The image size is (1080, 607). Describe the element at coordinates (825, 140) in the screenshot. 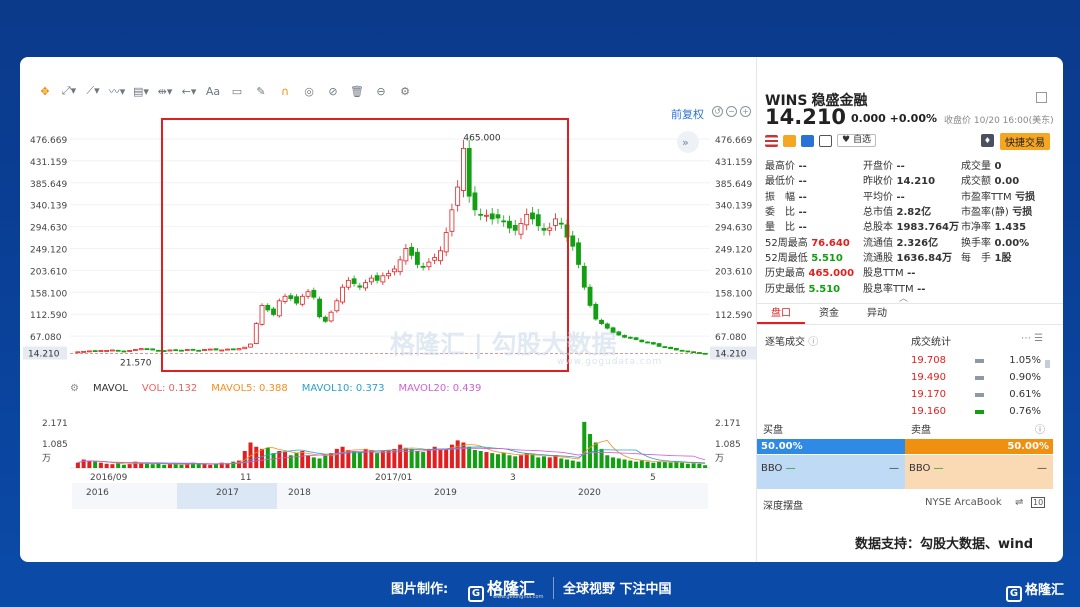

I see `note-icon` at that location.